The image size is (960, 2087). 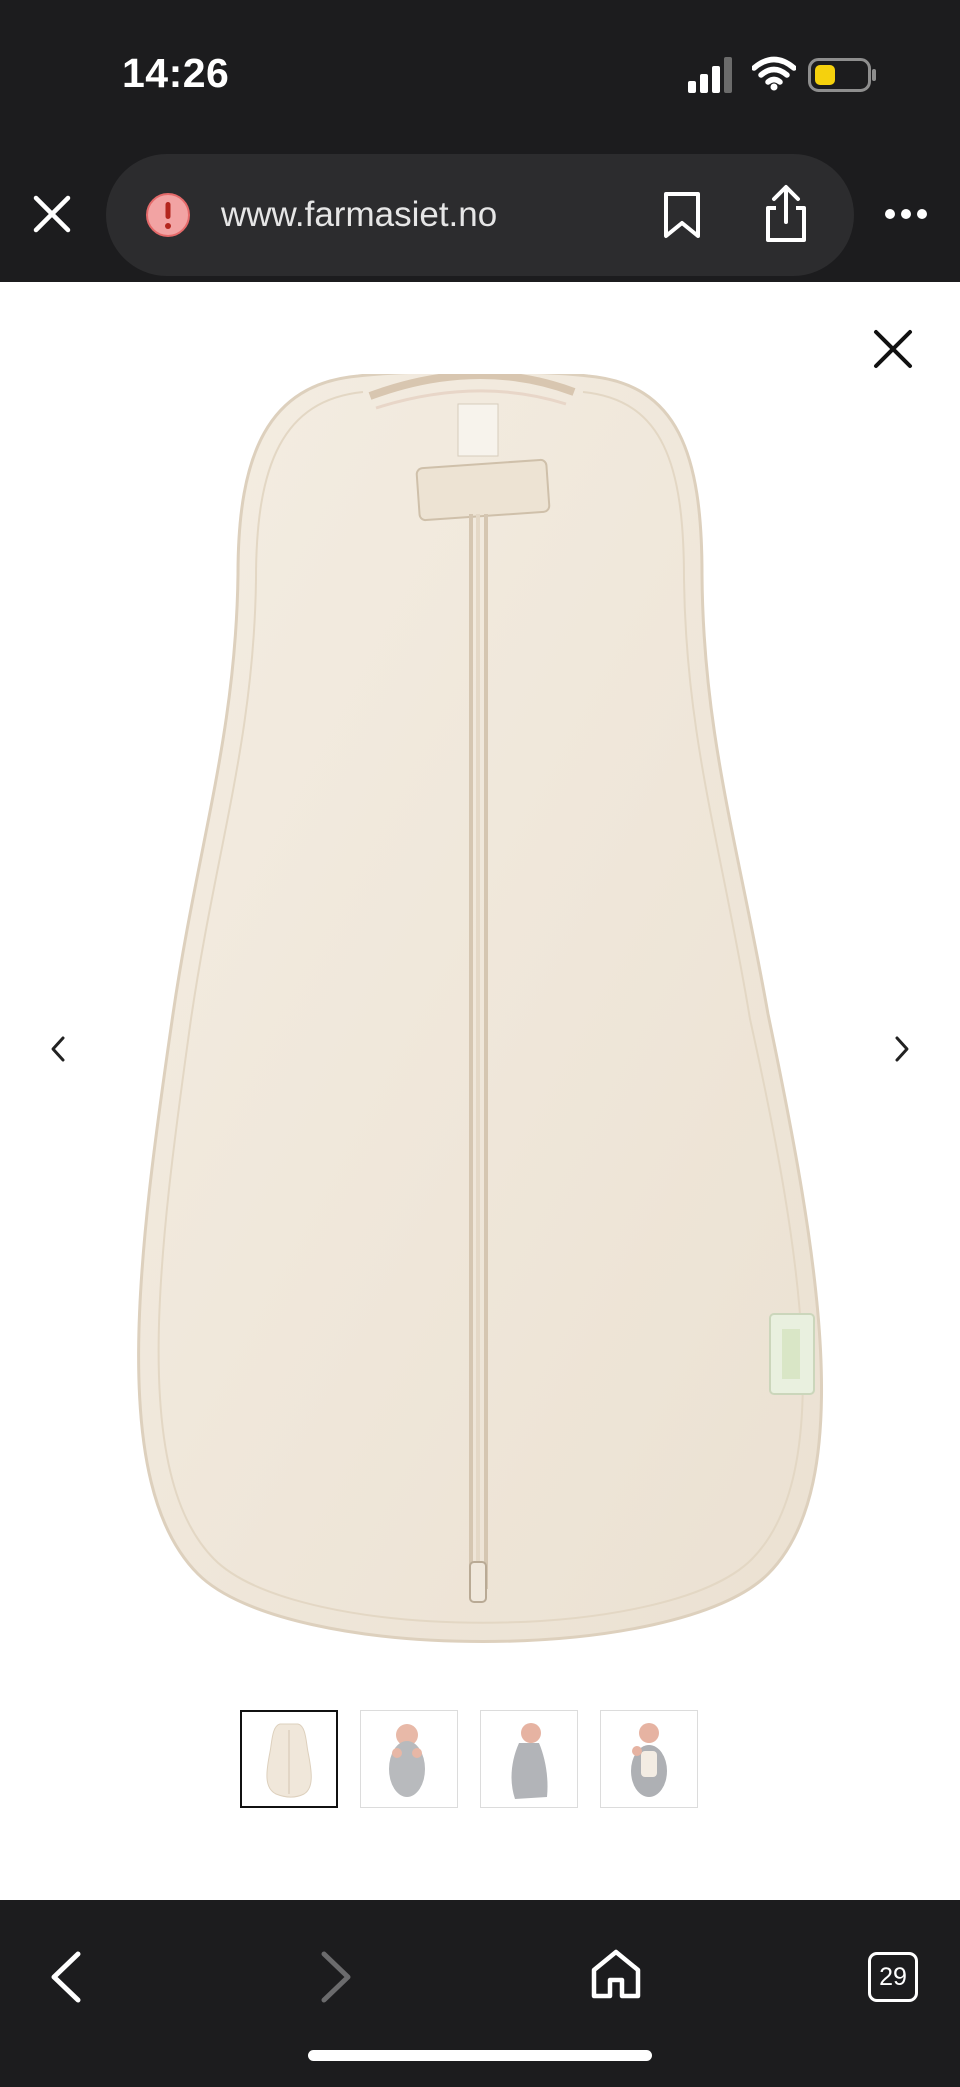 What do you see at coordinates (176, 73) in the screenshot?
I see `status-time: 14:26` at bounding box center [176, 73].